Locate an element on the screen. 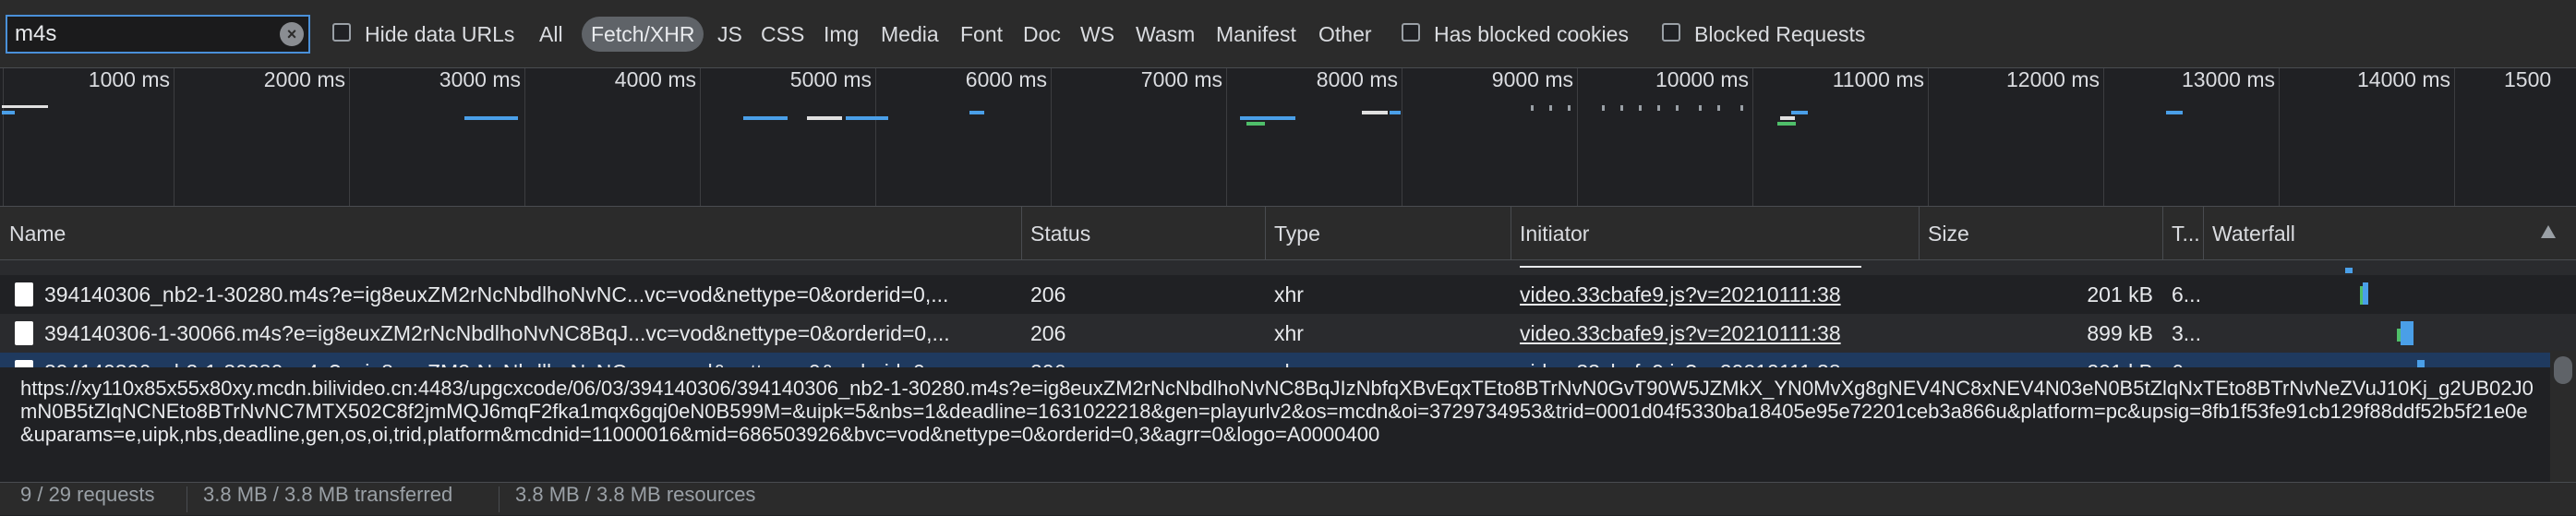 Image resolution: width=2576 pixels, height=516 pixels. blocked-requests-checkbox is located at coordinates (1671, 32).